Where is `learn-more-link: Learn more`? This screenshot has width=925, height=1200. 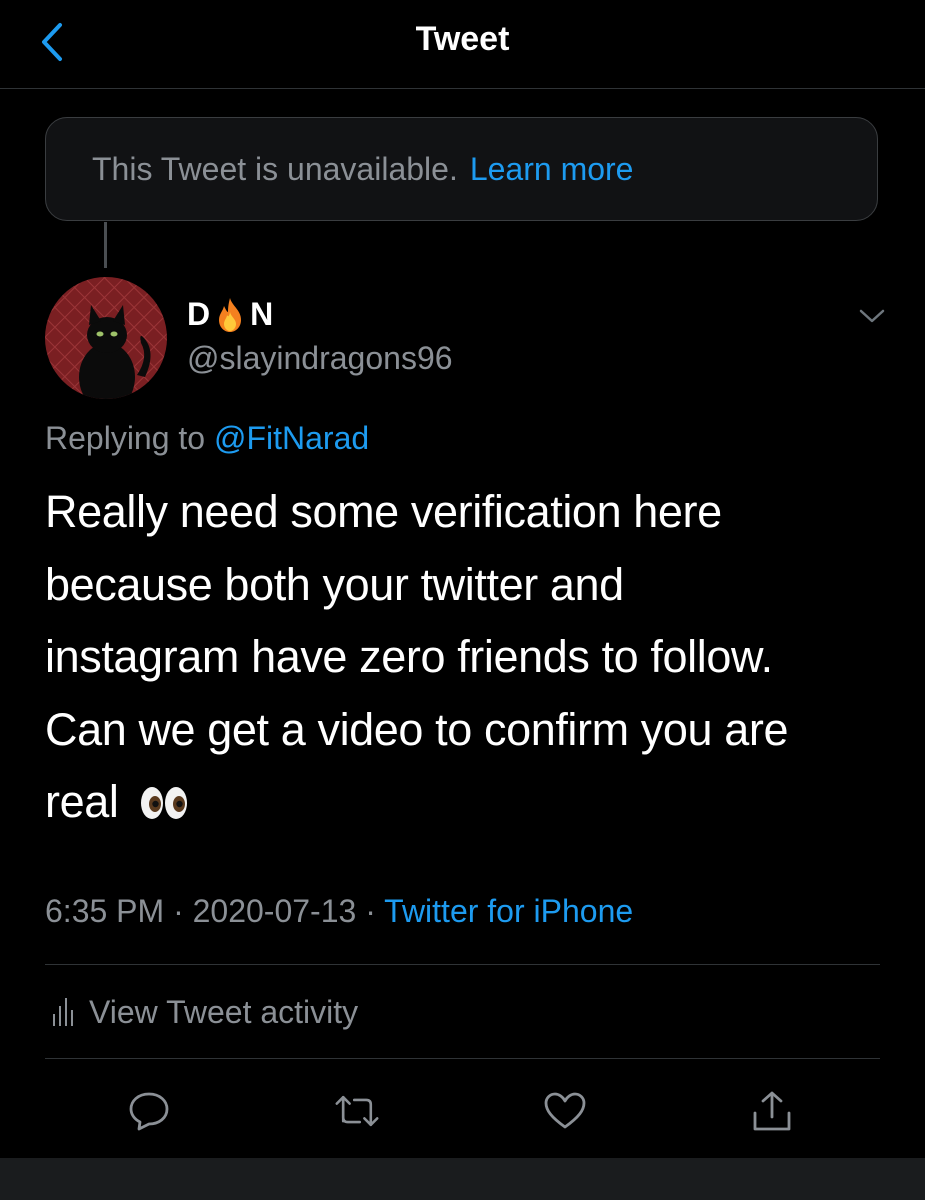
learn-more-link: Learn more is located at coordinates (552, 169).